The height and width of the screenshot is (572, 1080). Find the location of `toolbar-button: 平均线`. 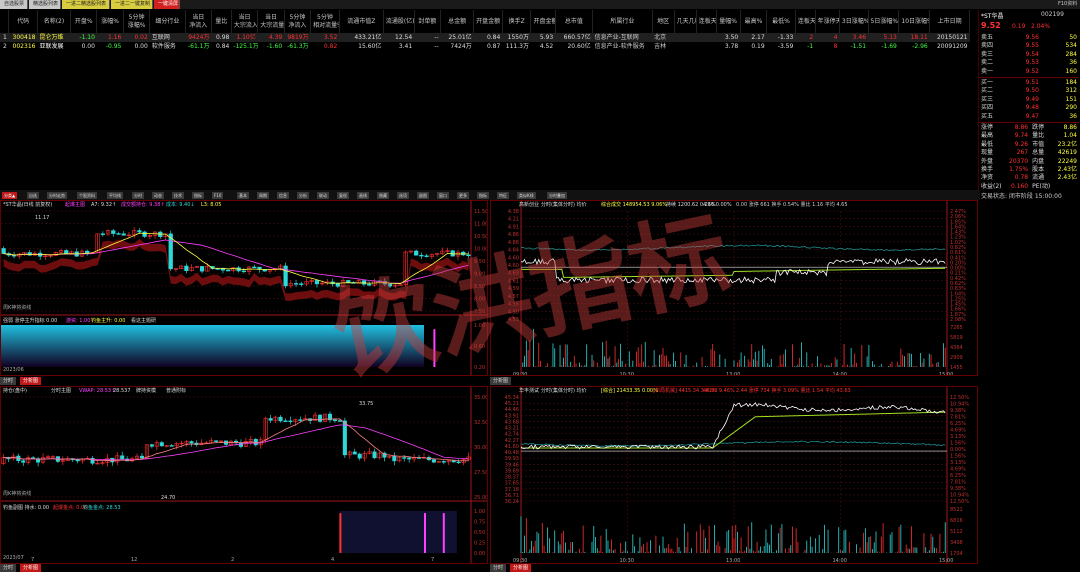

toolbar-button: 平均线 is located at coordinates (115, 195).